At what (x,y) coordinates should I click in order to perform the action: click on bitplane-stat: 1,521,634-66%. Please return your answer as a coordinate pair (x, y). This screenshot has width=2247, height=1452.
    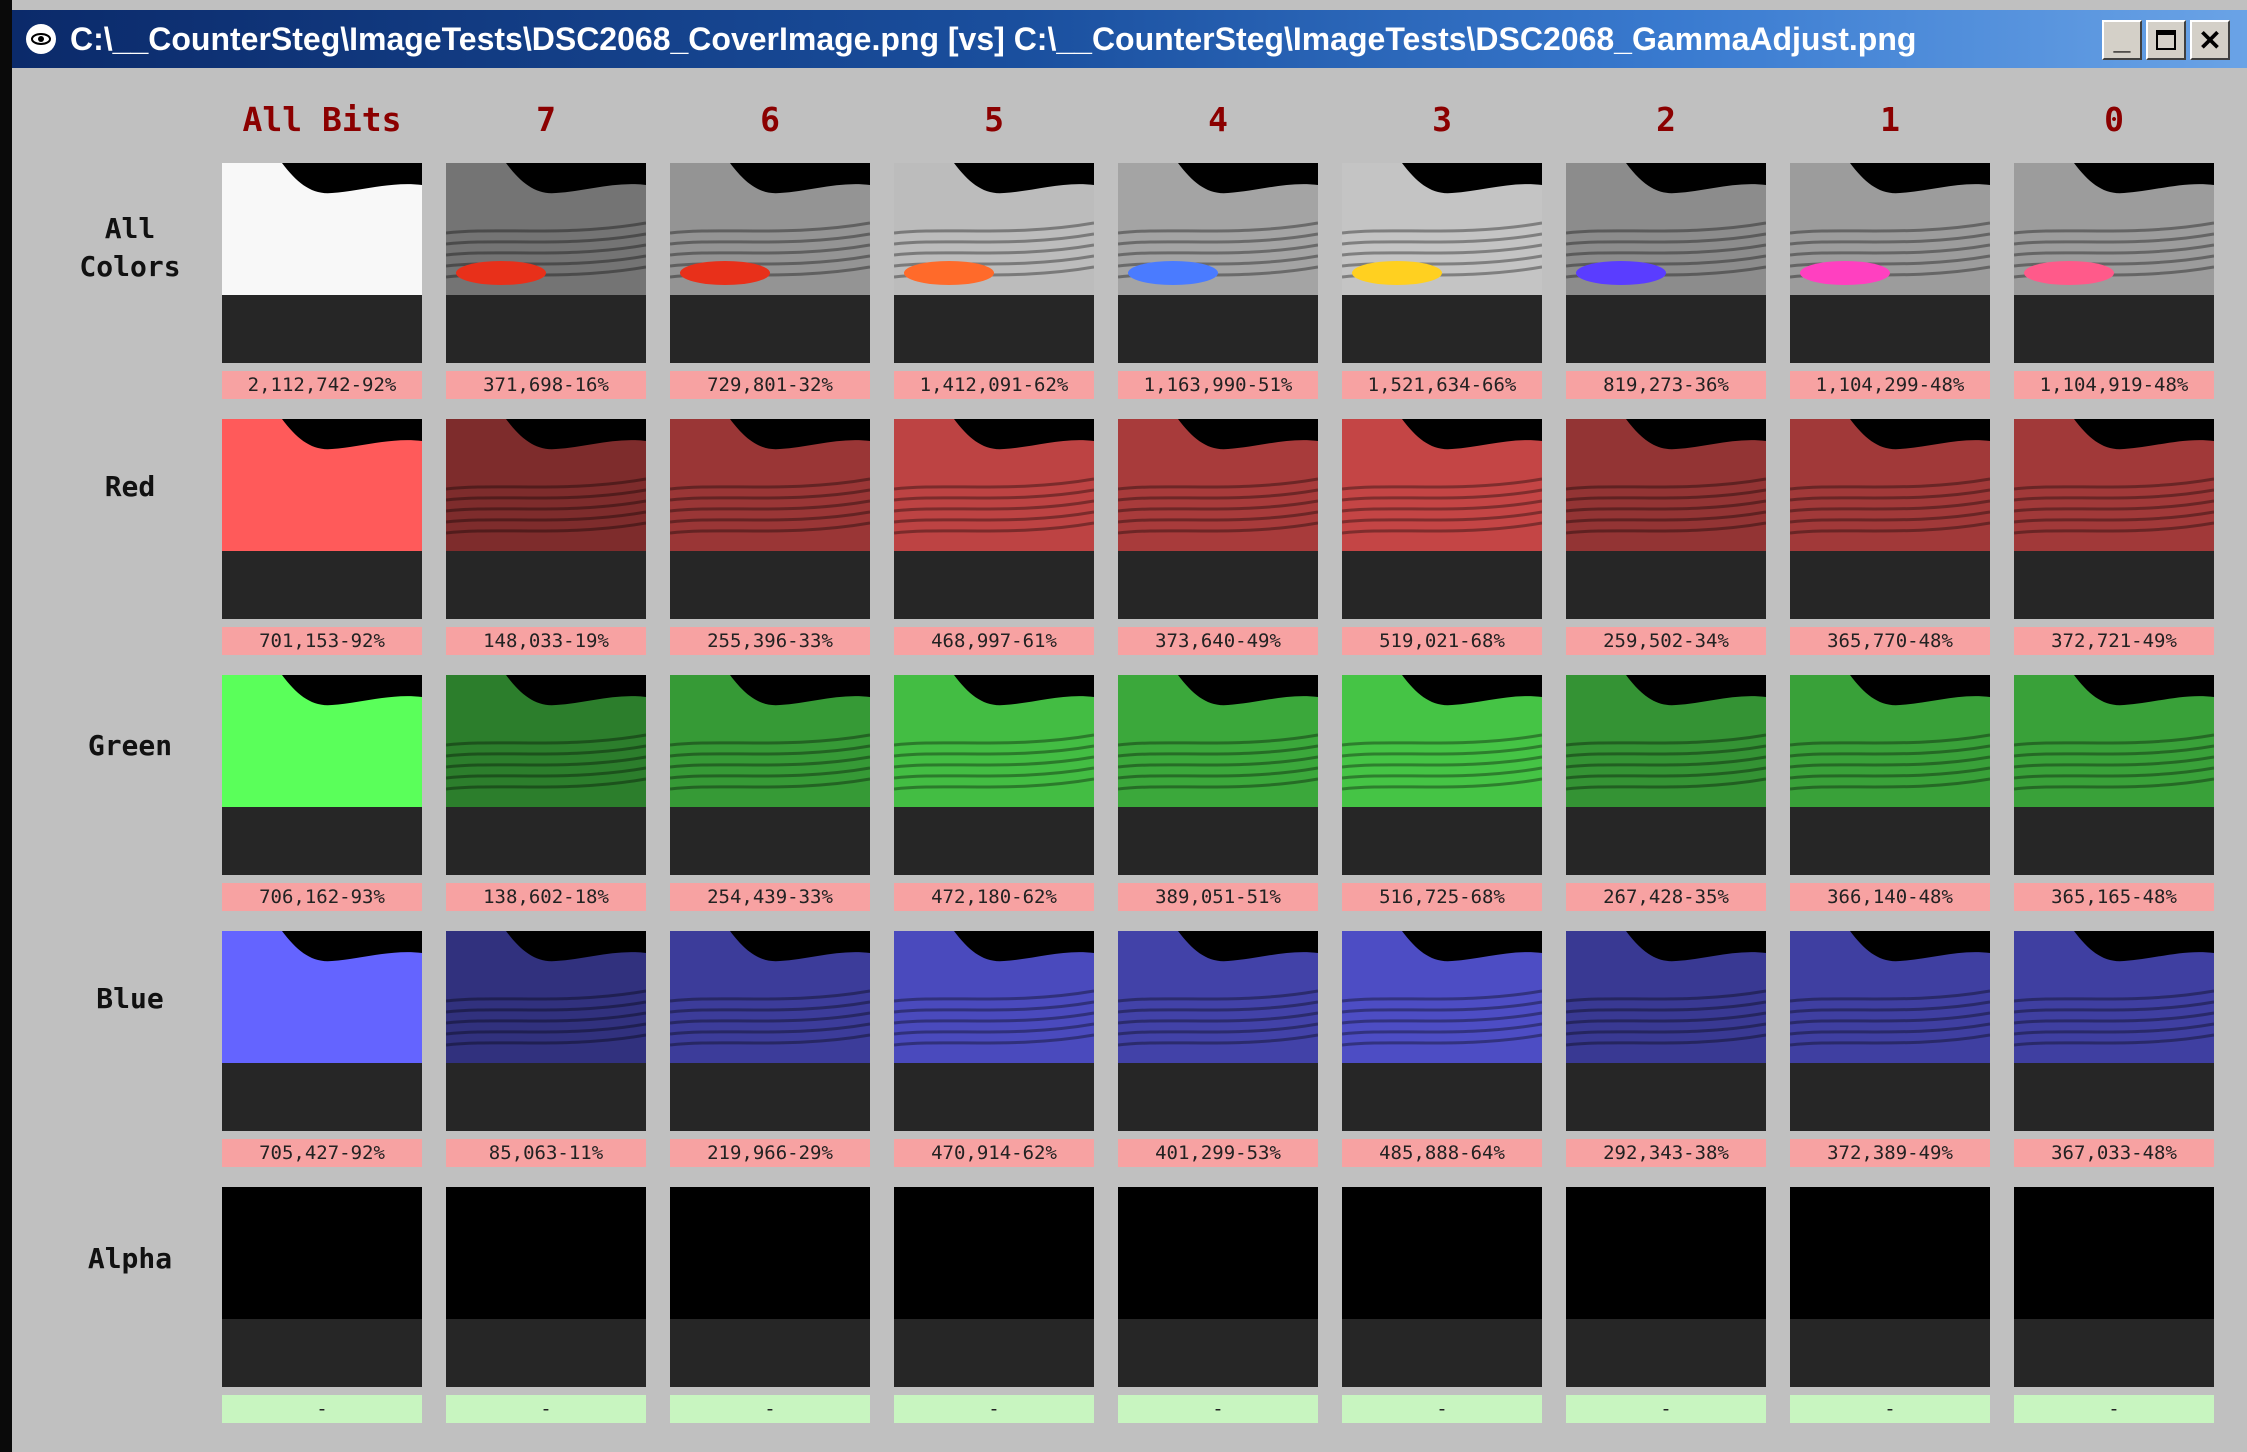
    Looking at the image, I should click on (1442, 385).